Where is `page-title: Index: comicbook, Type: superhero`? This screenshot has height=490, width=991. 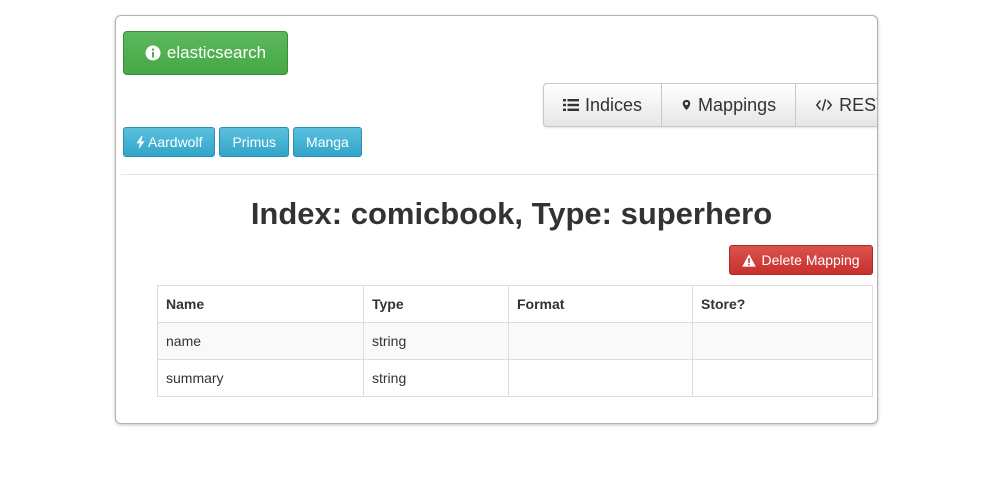 page-title: Index: comicbook, Type: superhero is located at coordinates (511, 213).